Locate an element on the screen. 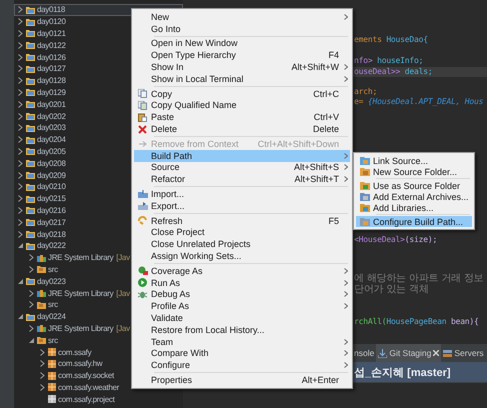  tree-item-label: day0202 is located at coordinates (51, 116).